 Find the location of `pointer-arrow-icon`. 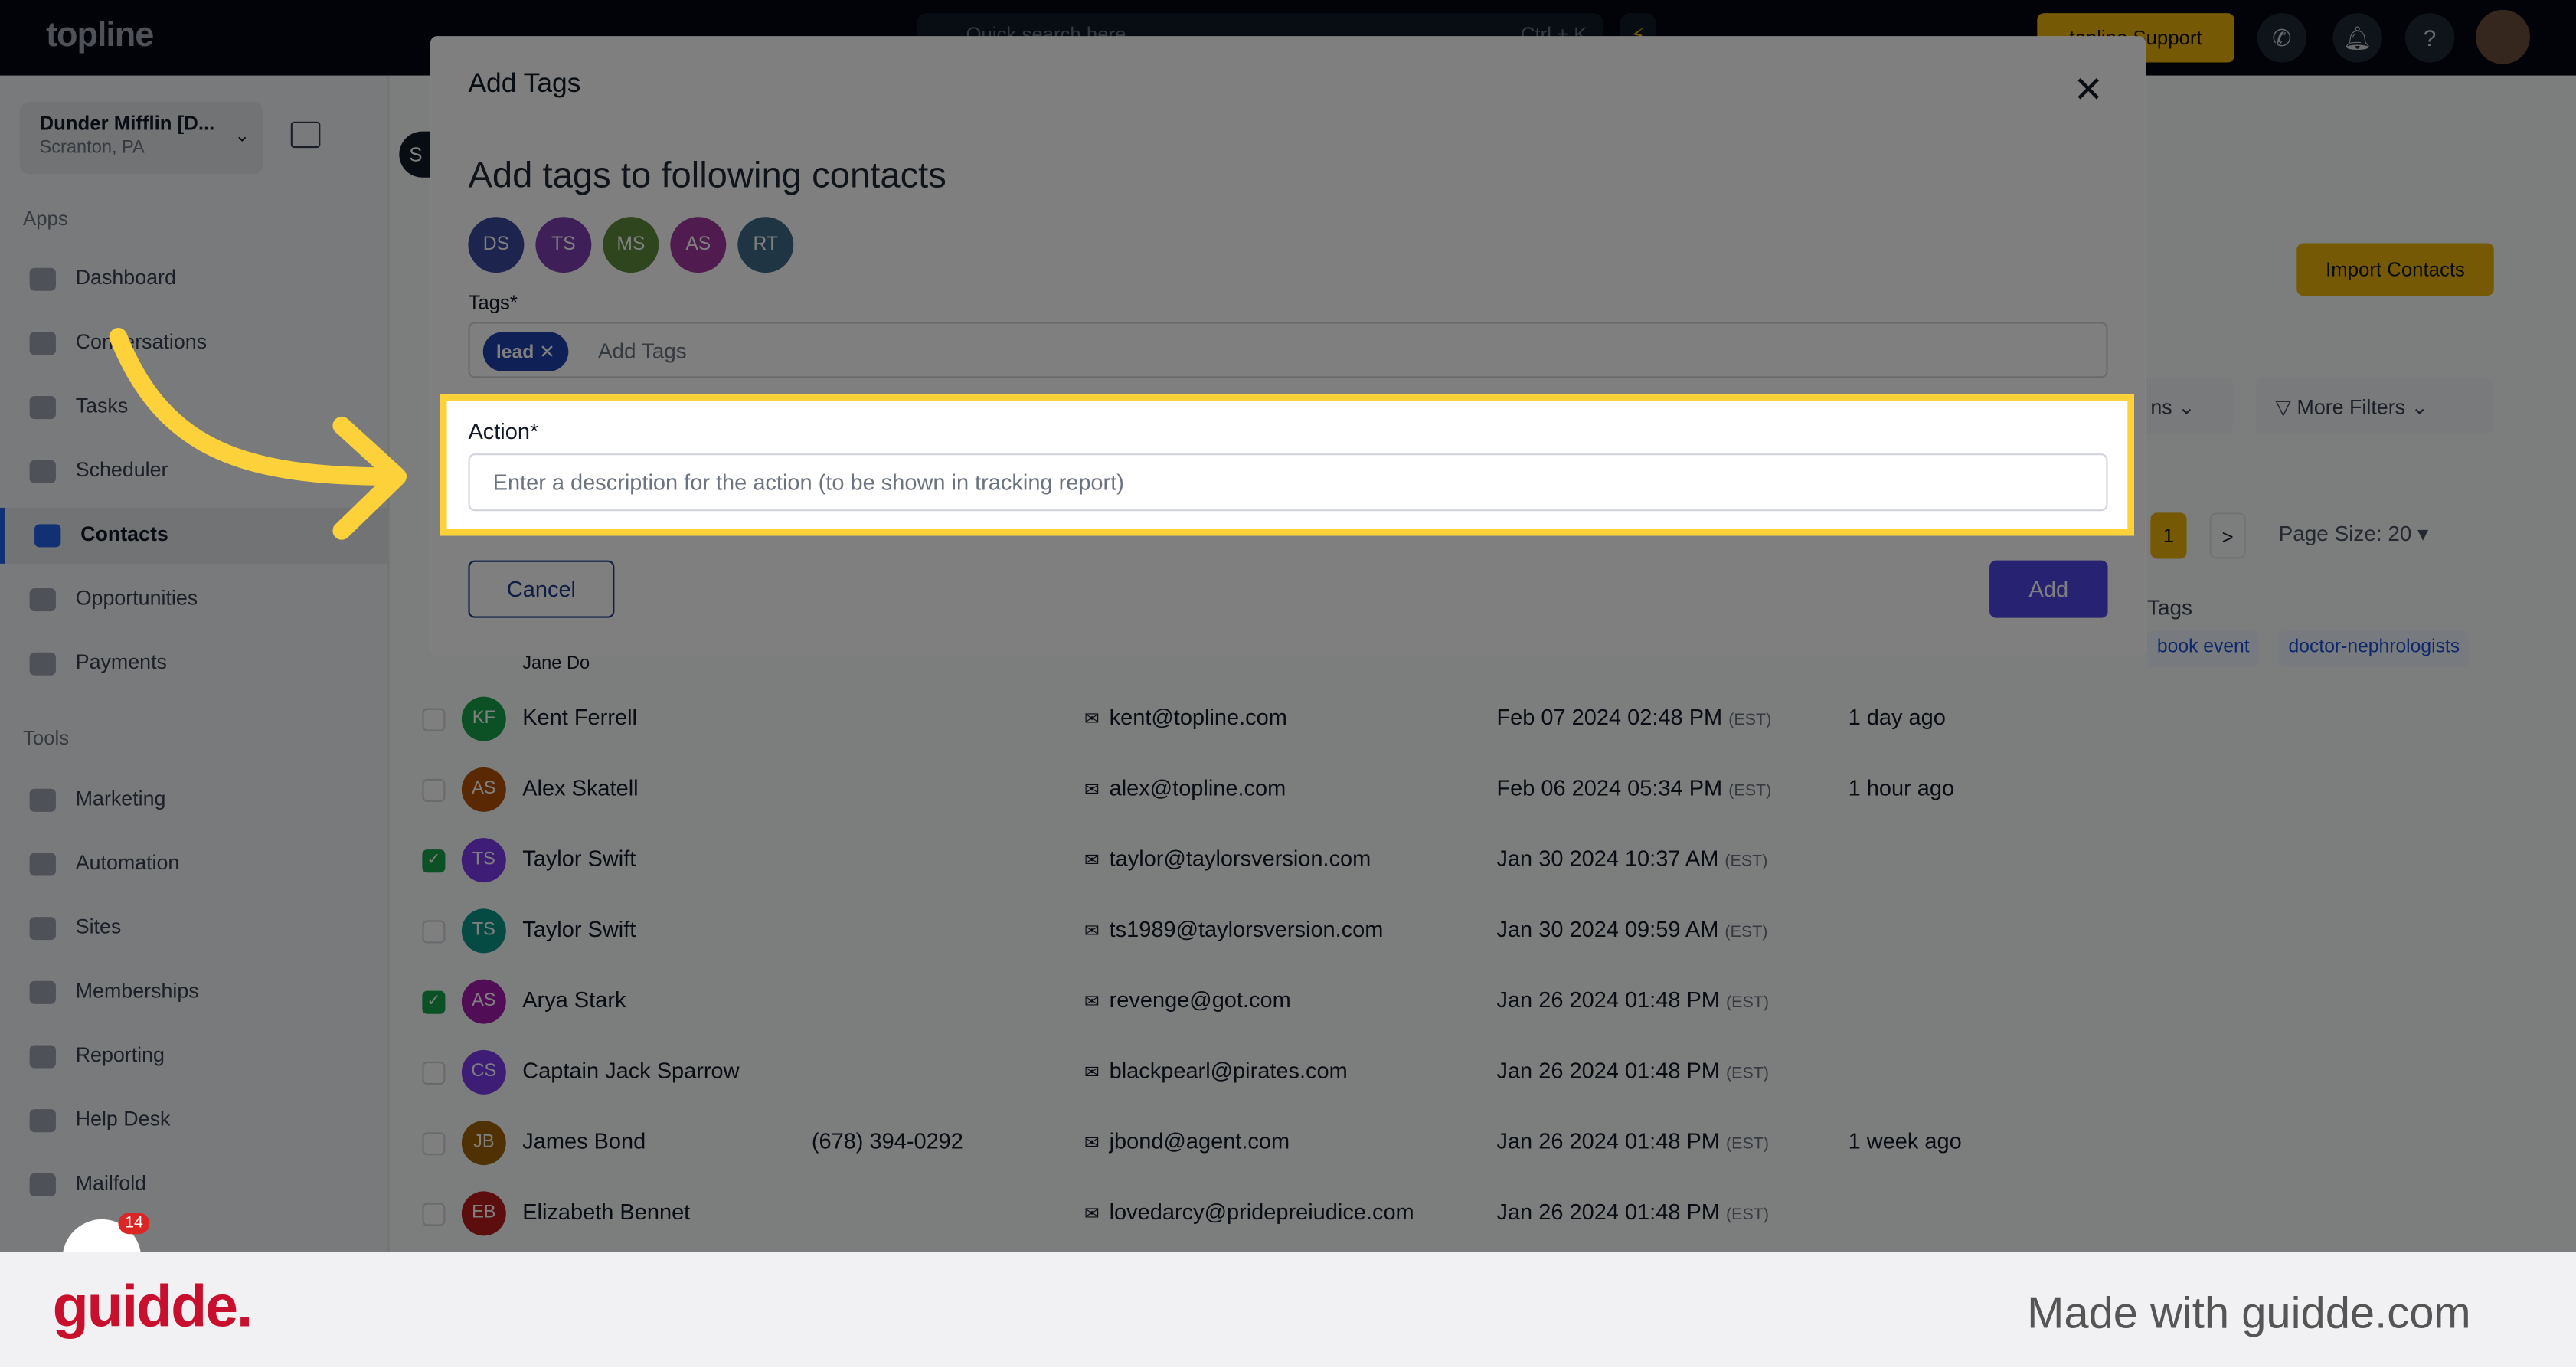

pointer-arrow-icon is located at coordinates (258, 434).